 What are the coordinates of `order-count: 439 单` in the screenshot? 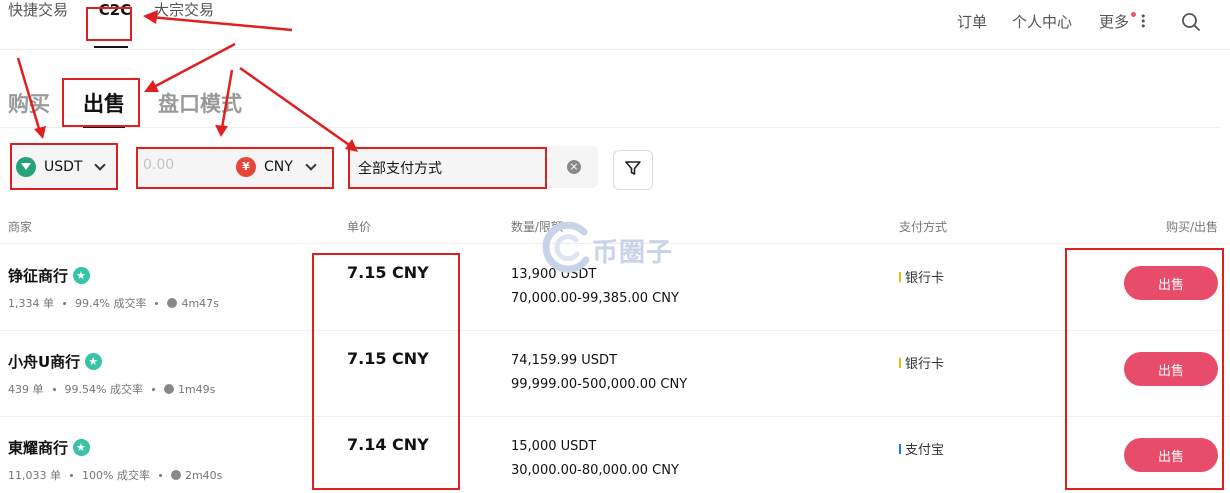 It's located at (26, 389).